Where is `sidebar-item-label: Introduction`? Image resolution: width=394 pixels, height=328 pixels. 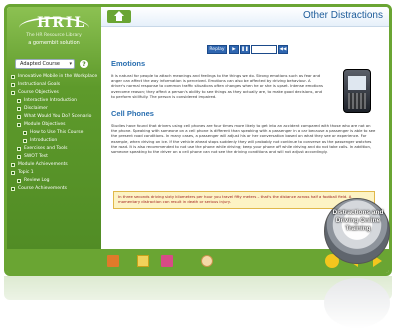 sidebar-item-label: Introduction is located at coordinates (44, 140).